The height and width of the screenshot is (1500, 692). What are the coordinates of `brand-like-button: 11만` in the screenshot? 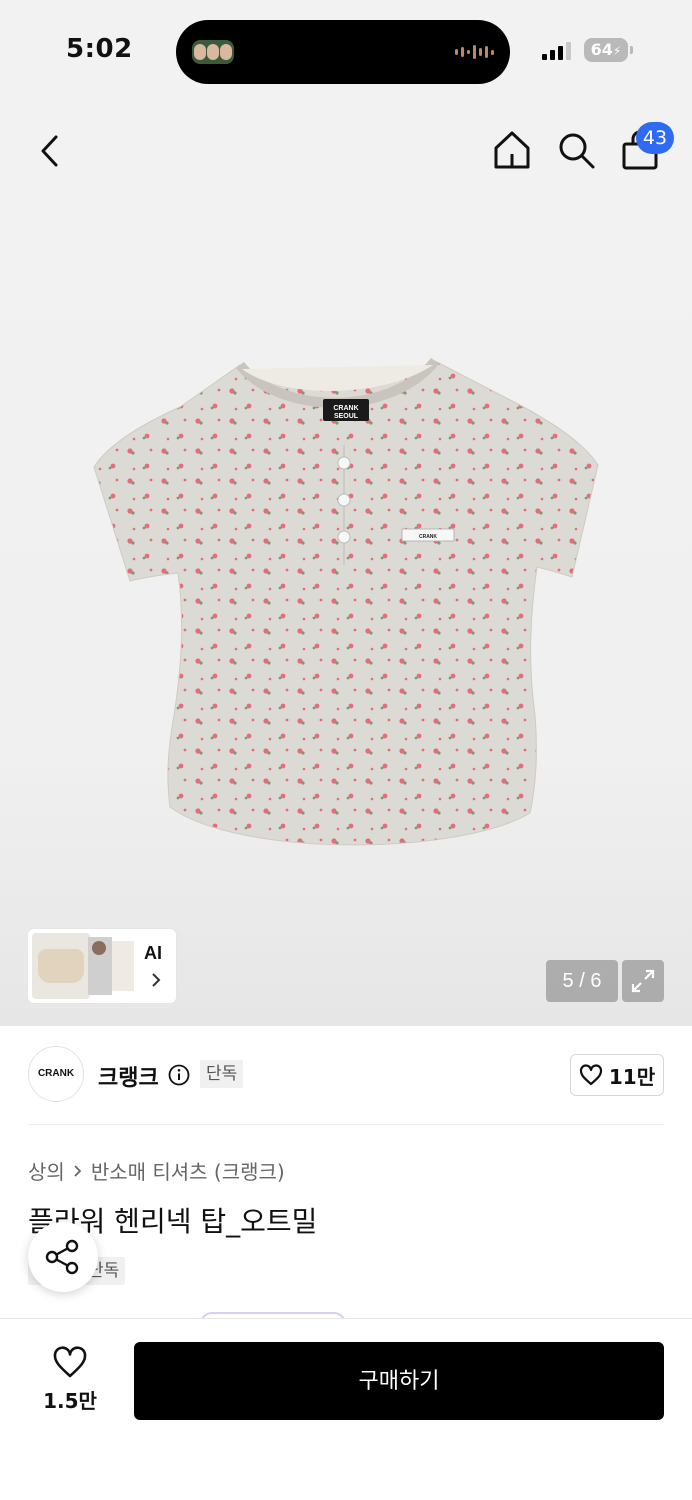 It's located at (617, 1075).